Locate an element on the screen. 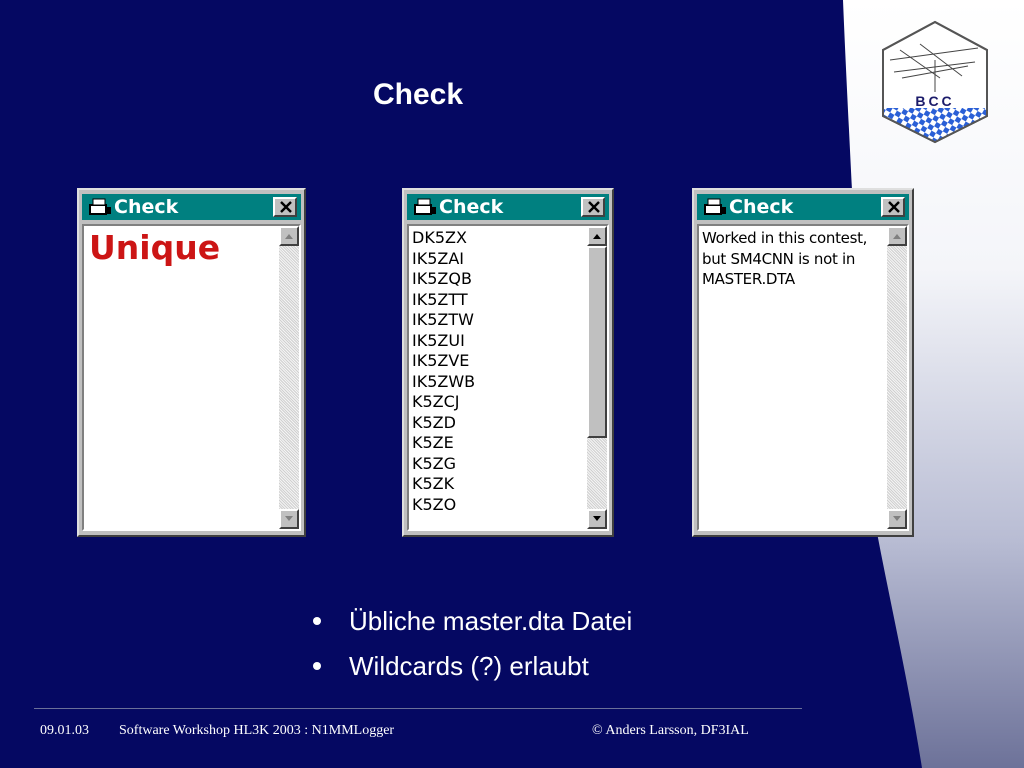 The width and height of the screenshot is (1024, 768). list-item: K5ZE is located at coordinates (497, 443).